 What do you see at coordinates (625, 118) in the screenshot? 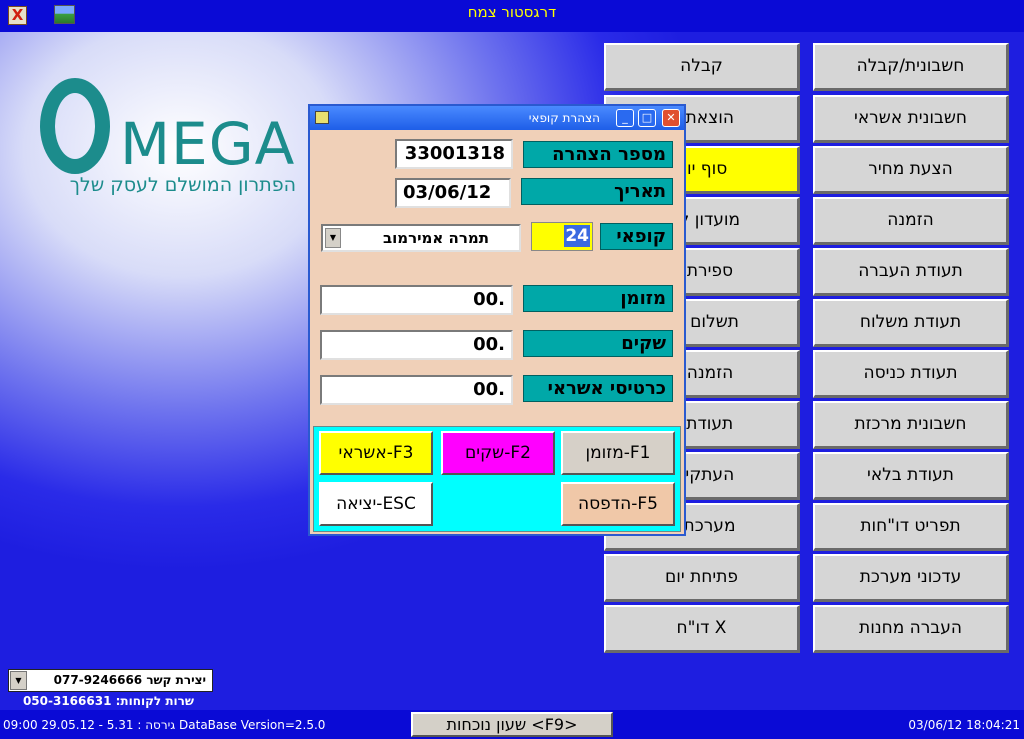
I see `minimize-icon: _` at bounding box center [625, 118].